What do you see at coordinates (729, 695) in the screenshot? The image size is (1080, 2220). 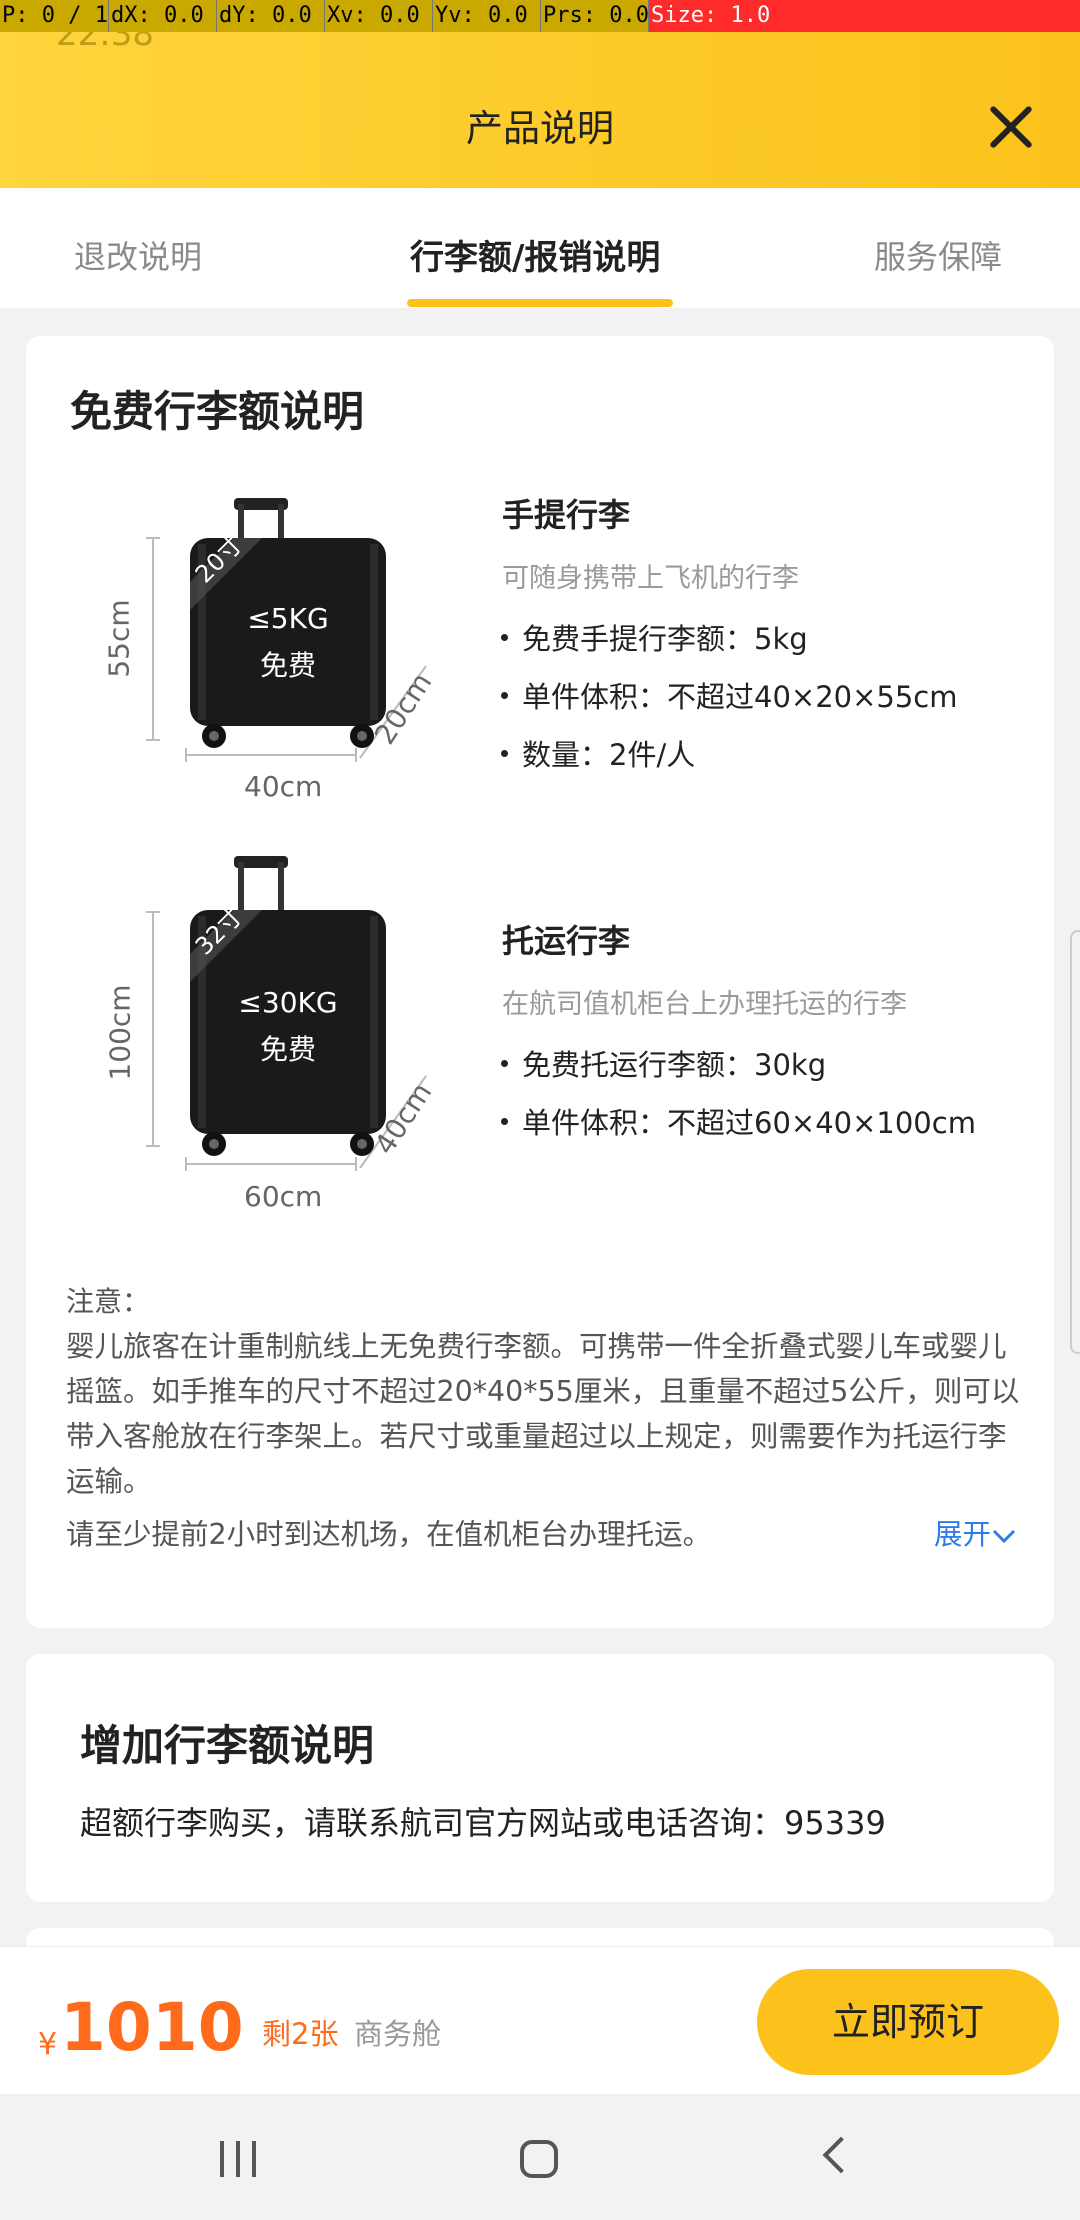 I see `list-item: 单件体积：不超过40×20×55cm` at bounding box center [729, 695].